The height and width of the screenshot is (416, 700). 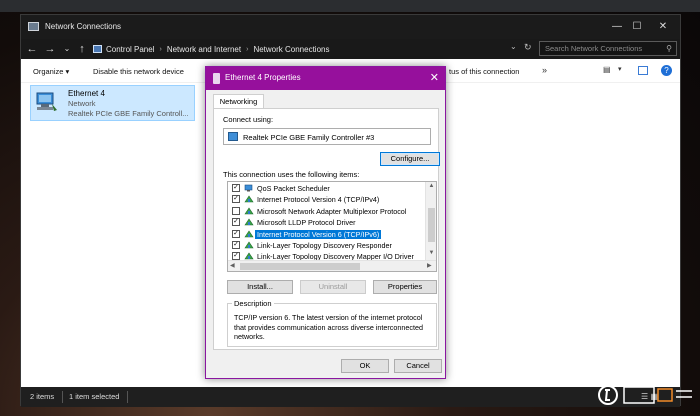 I want to click on cancel-button: Cancel, so click(x=418, y=366).